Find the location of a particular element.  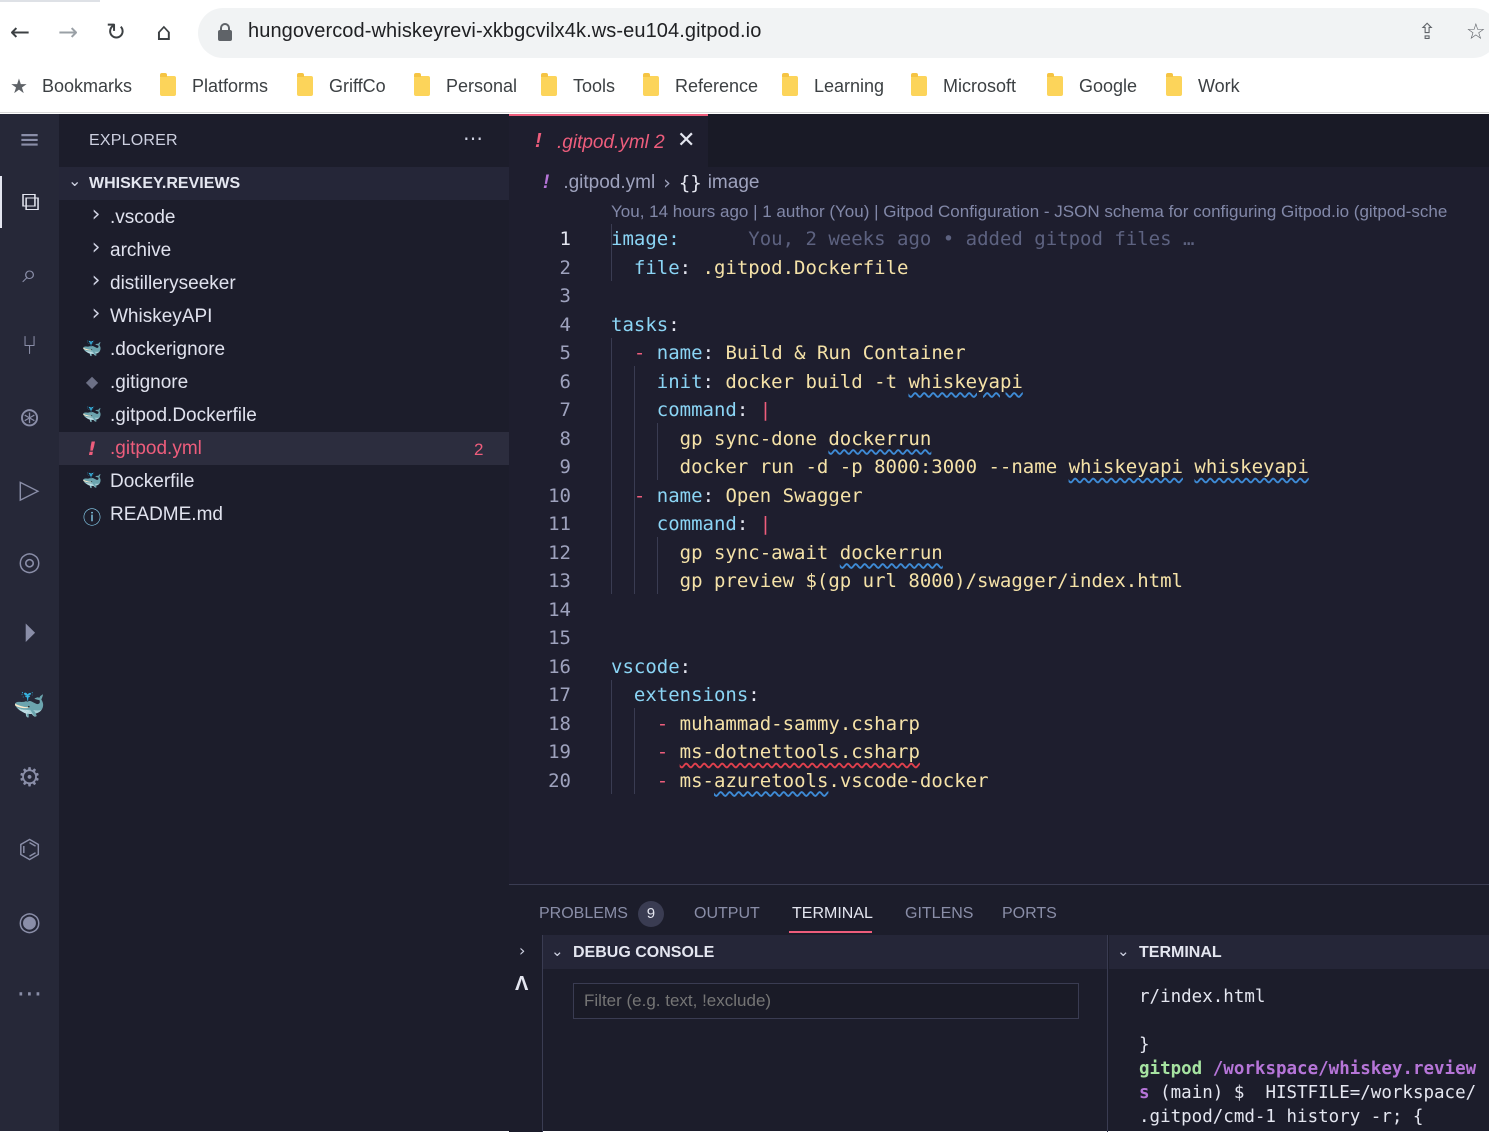

bookmark-folder-microsoft: Microsoft is located at coordinates (963, 85).